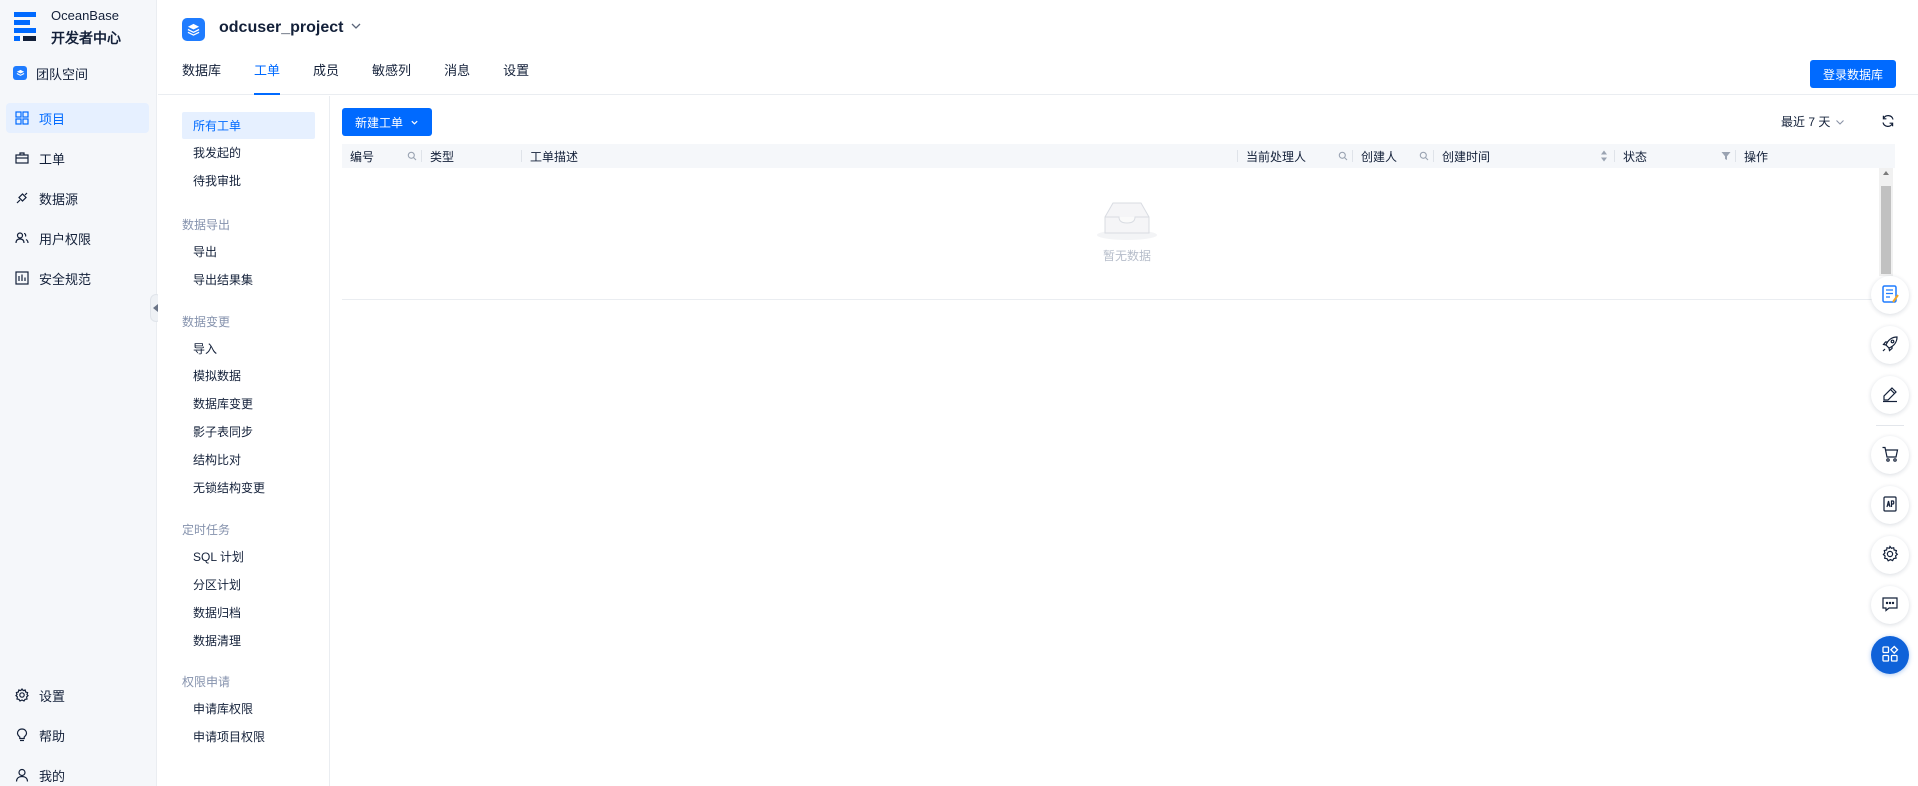  Describe the element at coordinates (248, 431) in the screenshot. I see `menu-item-shadow-table-sync: 影子表同步` at that location.